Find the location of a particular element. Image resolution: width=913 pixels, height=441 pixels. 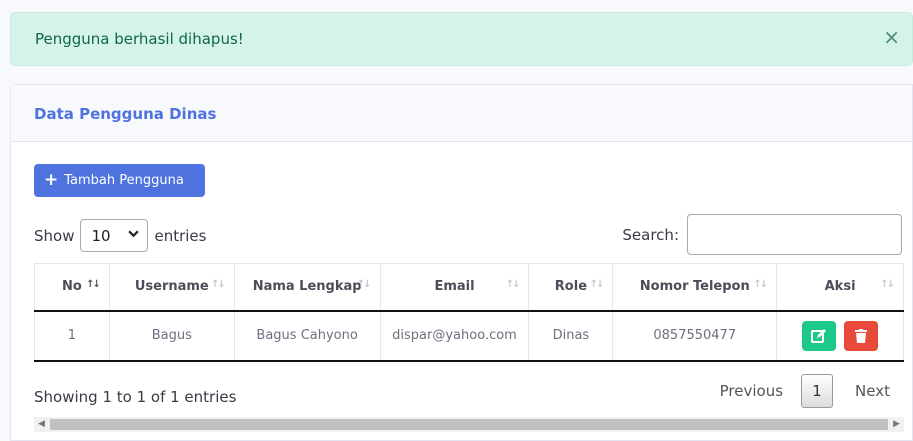

column-header-username: Username ↑↓ is located at coordinates (171, 287).